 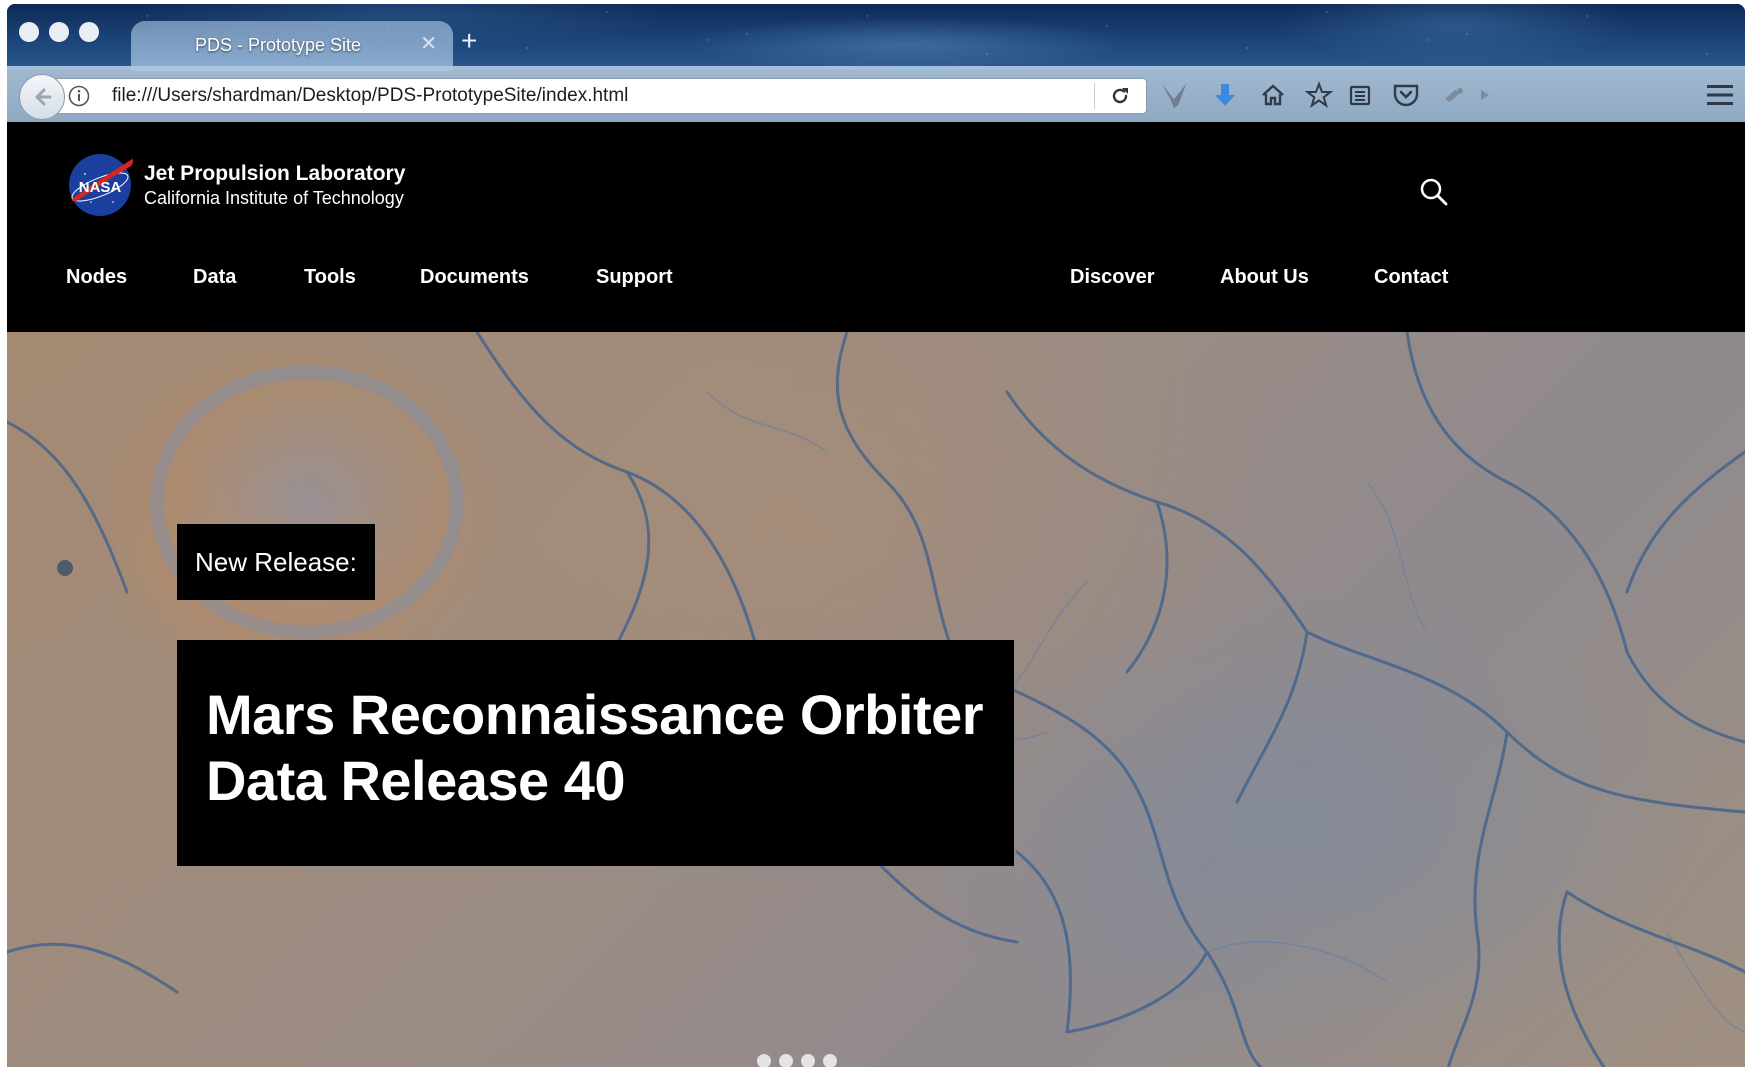 What do you see at coordinates (634, 277) in the screenshot?
I see `nav-item-support: Support` at bounding box center [634, 277].